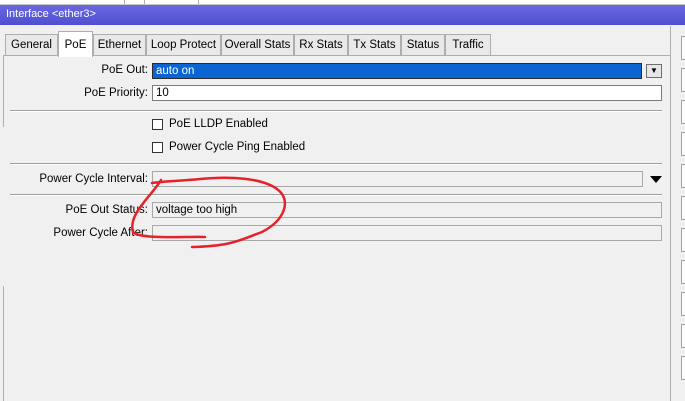 The width and height of the screenshot is (685, 401). Describe the element at coordinates (397, 71) in the screenshot. I see `poe-out-select: auto on` at that location.